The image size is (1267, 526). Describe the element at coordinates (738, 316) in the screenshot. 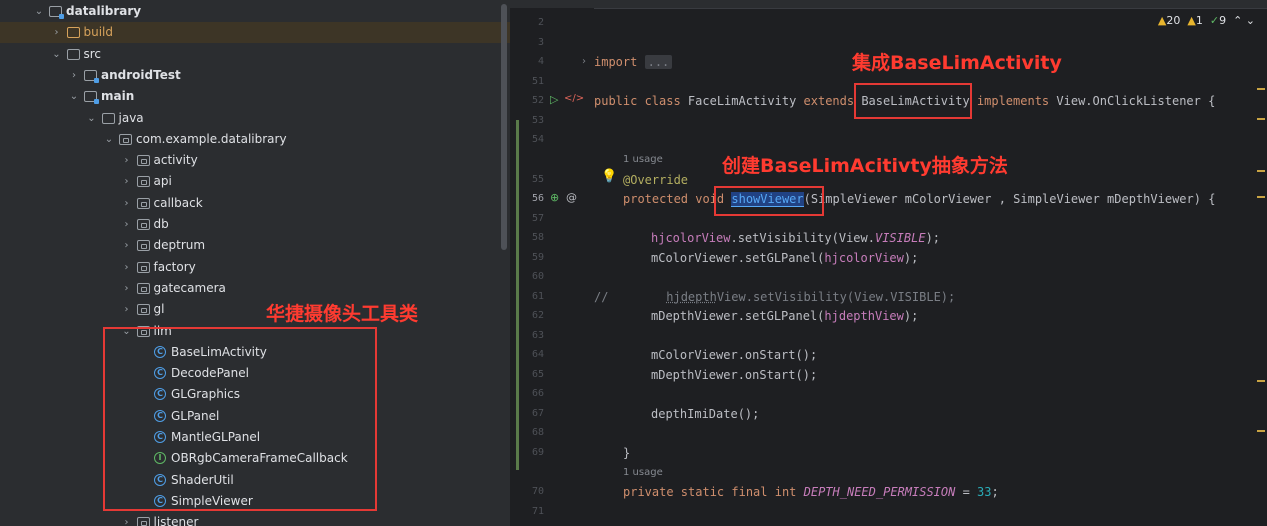

I see `code-text: mDepthViewer.setGLPanel(` at that location.